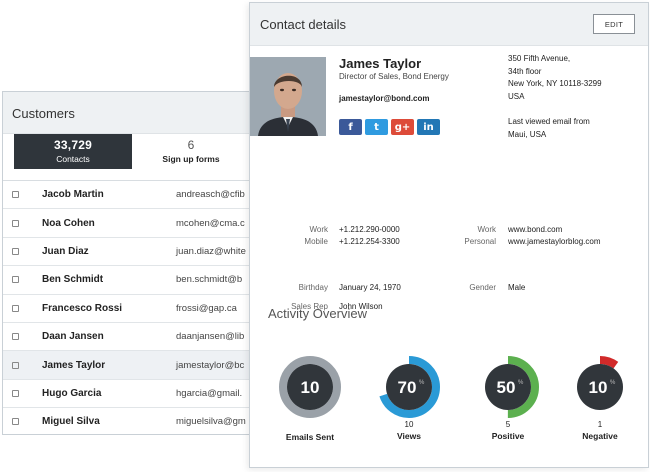 This screenshot has width=650, height=472. I want to click on activity-donut: 10%, so click(600, 387).